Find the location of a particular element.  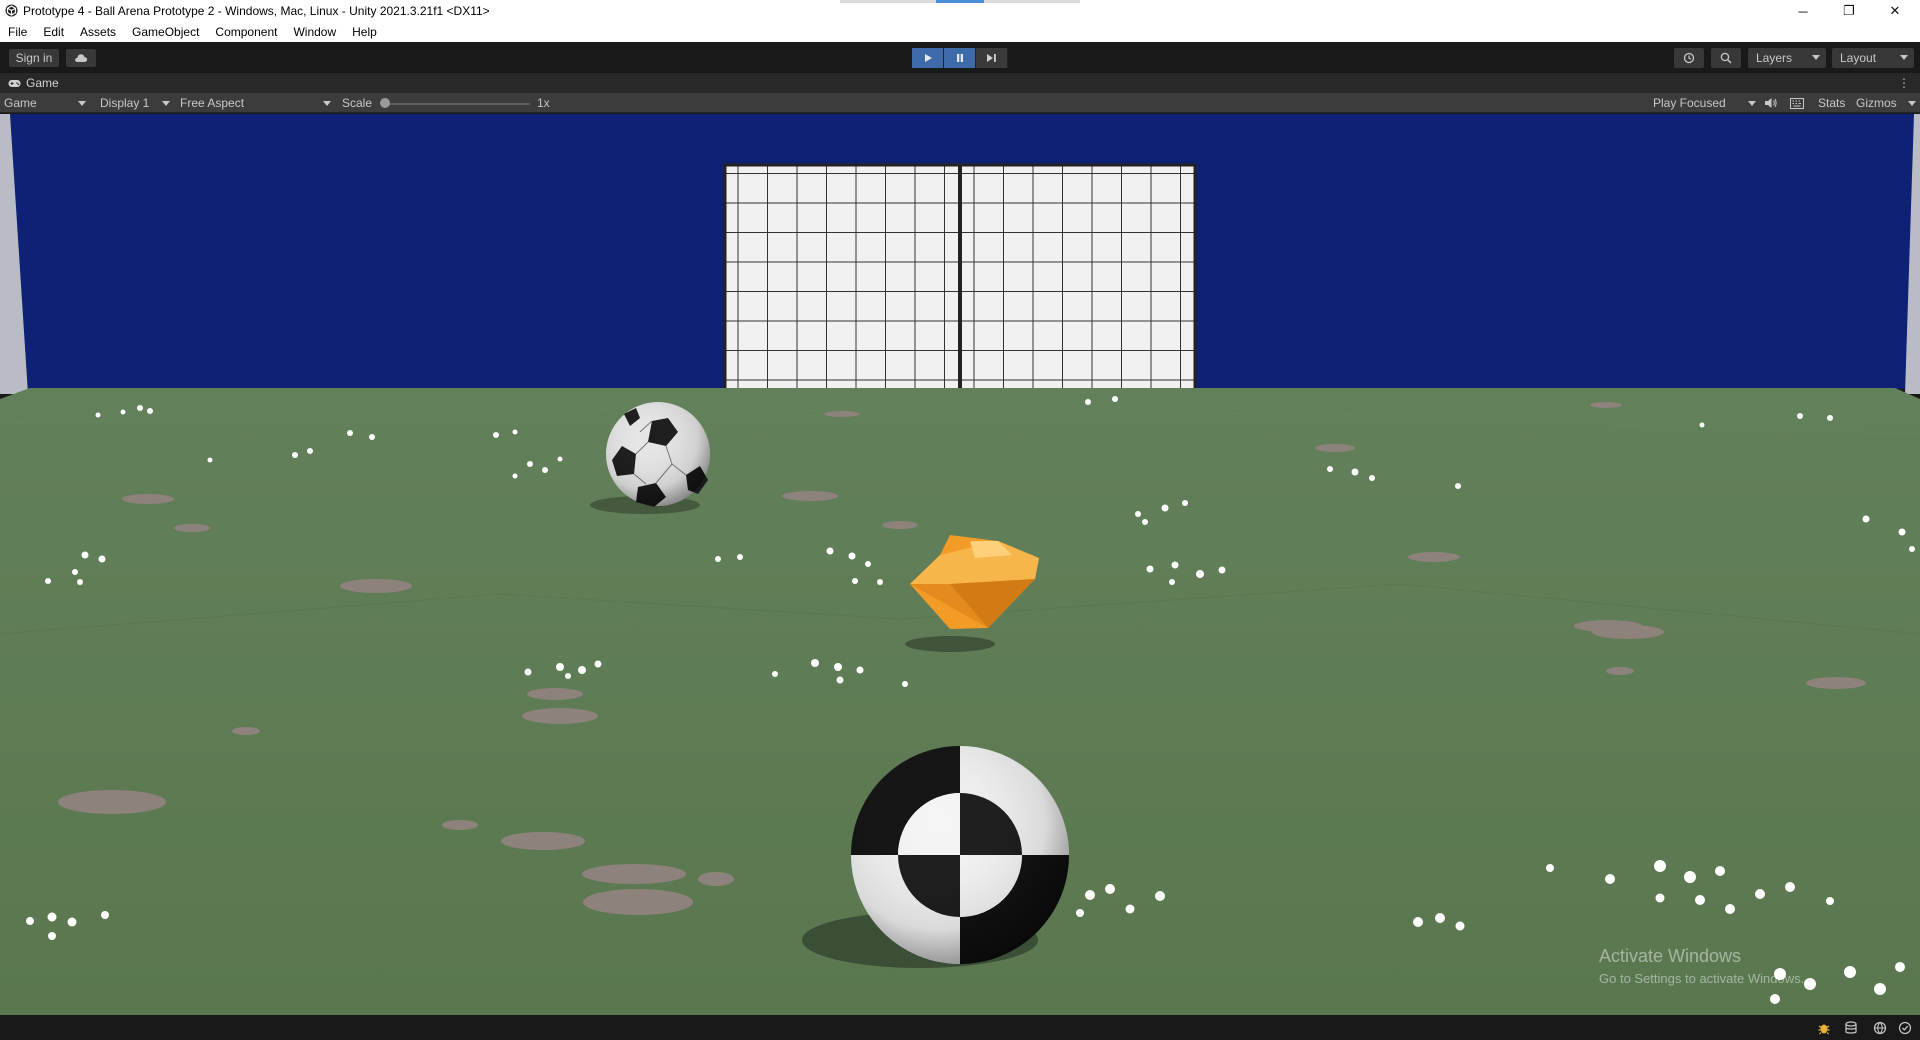

step-button is located at coordinates (992, 58).